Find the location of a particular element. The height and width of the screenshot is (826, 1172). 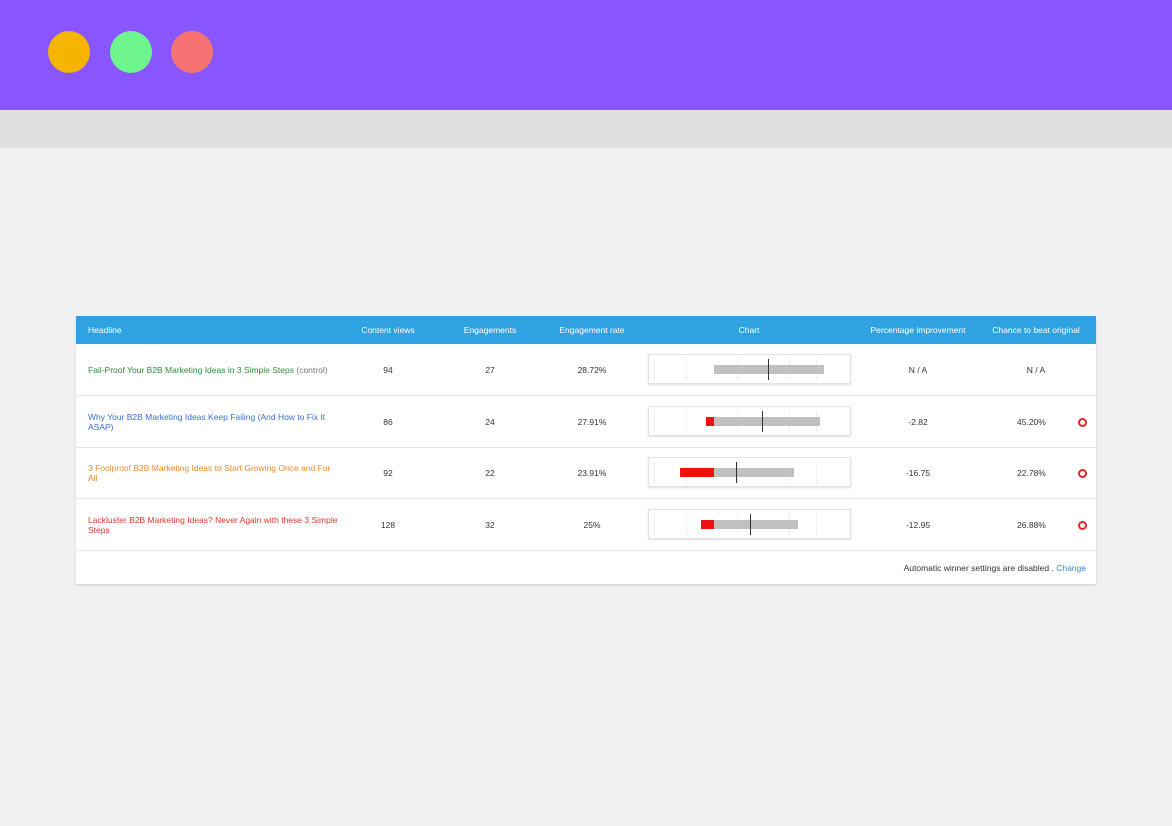

chance-to-beat-value: 26.88% is located at coordinates (1031, 524).